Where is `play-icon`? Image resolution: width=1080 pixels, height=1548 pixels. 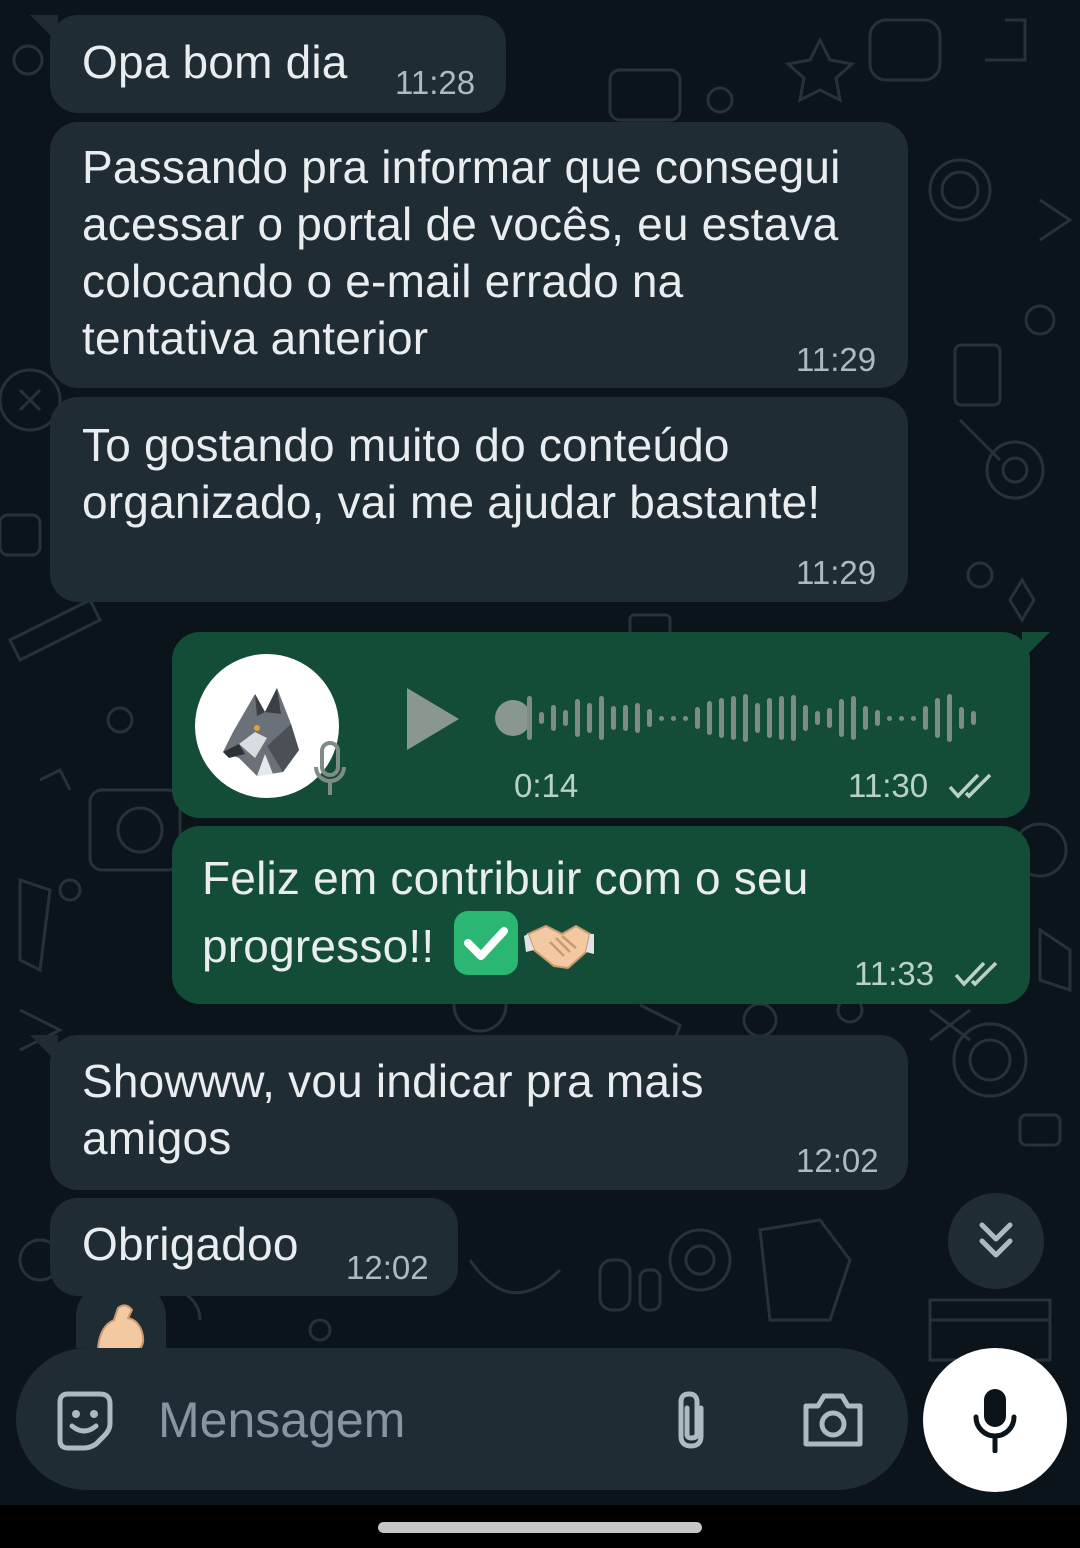
play-icon is located at coordinates (433, 719).